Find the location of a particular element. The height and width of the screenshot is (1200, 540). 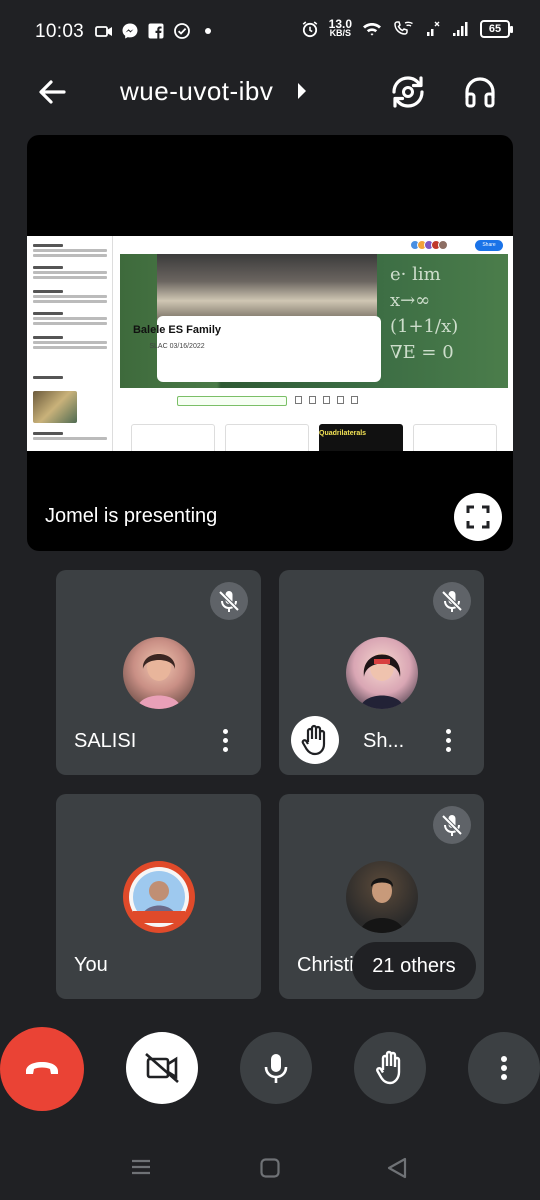

battery-icon: 65 is located at coordinates (496, 29).